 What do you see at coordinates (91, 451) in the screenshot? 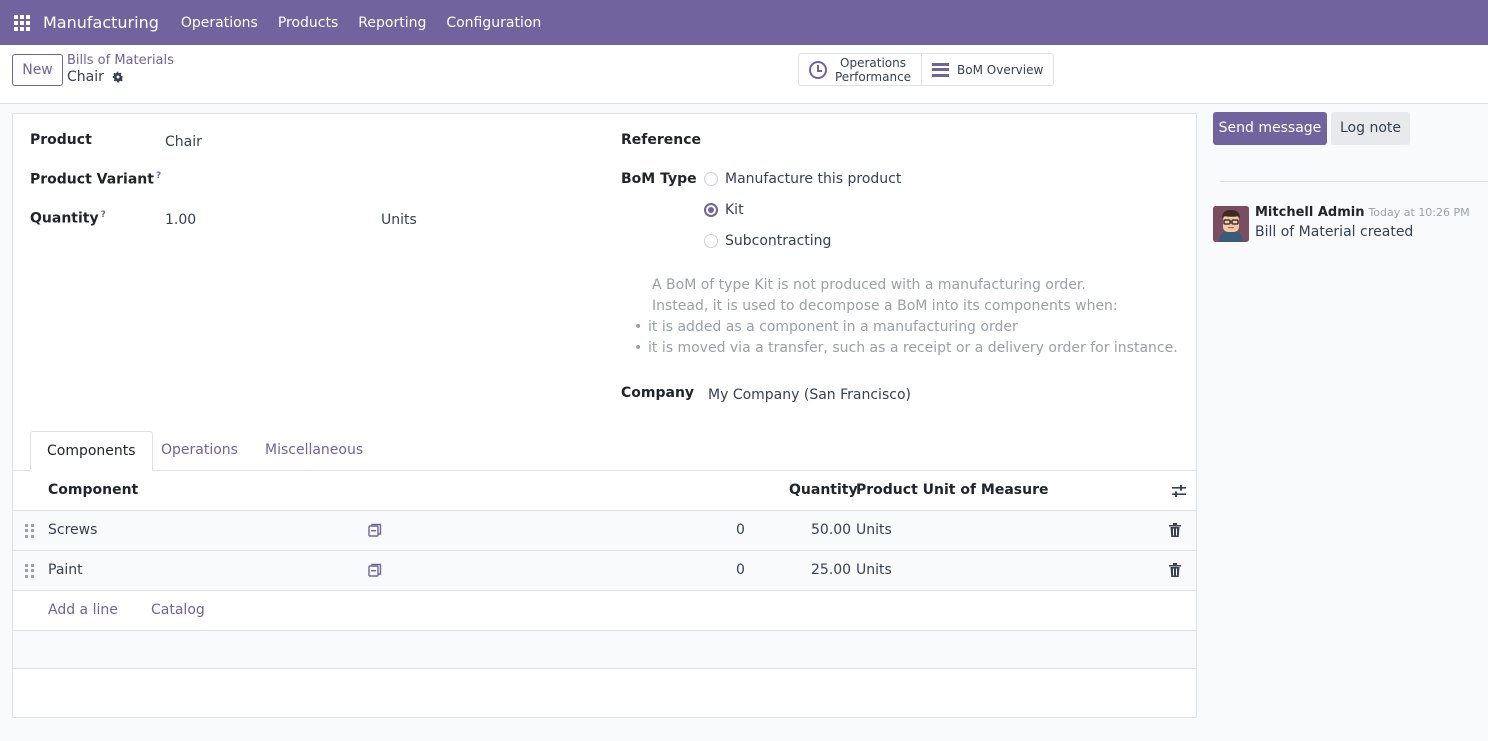
I see `tab-components: Components` at bounding box center [91, 451].